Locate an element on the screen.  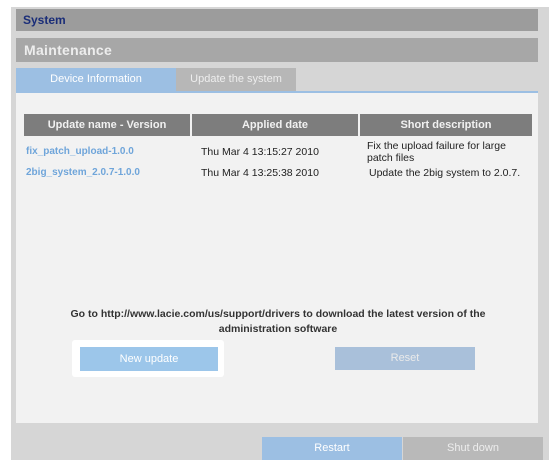
update-name-link: 2big_system_2.0.7-1.0.0 is located at coordinates (83, 172).